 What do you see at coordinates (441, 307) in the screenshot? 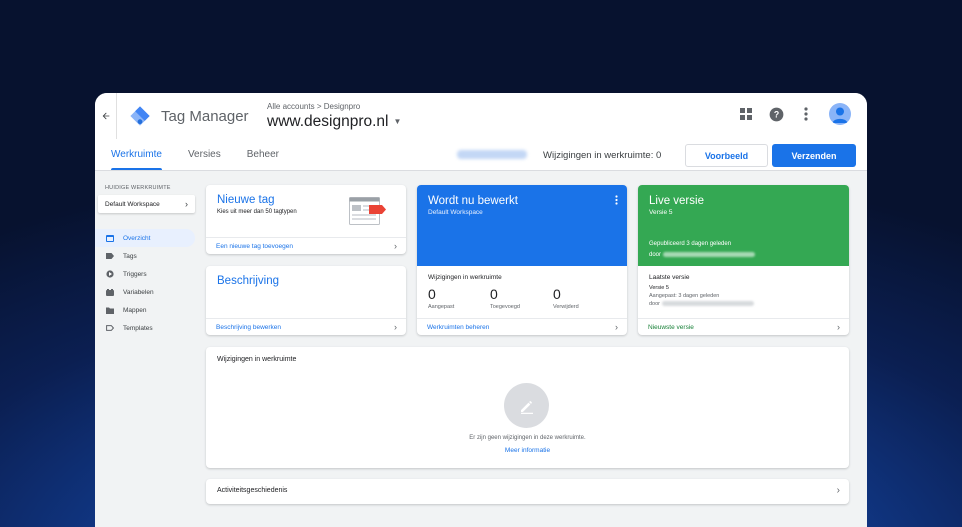
I see `stat-label: Aangepast` at bounding box center [441, 307].